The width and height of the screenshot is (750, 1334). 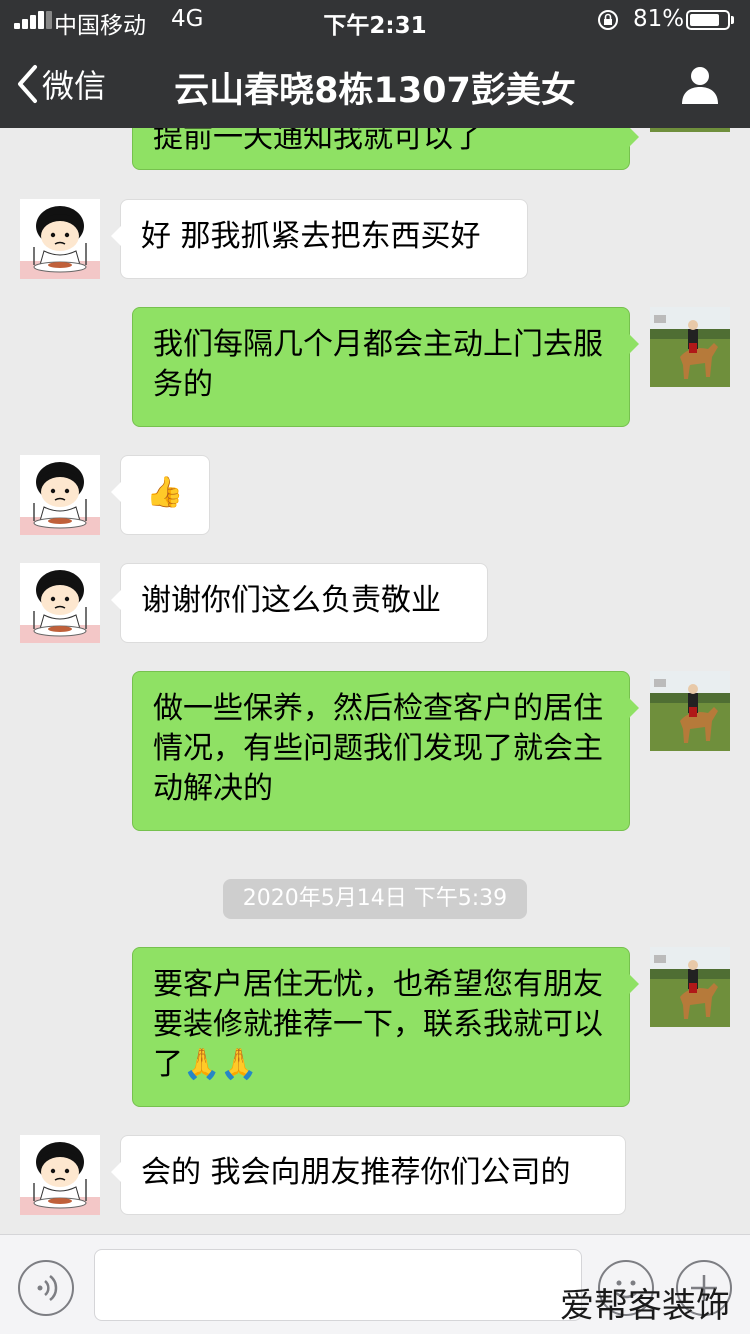 I want to click on watermark: 爱帮客装饰, so click(x=645, y=1306).